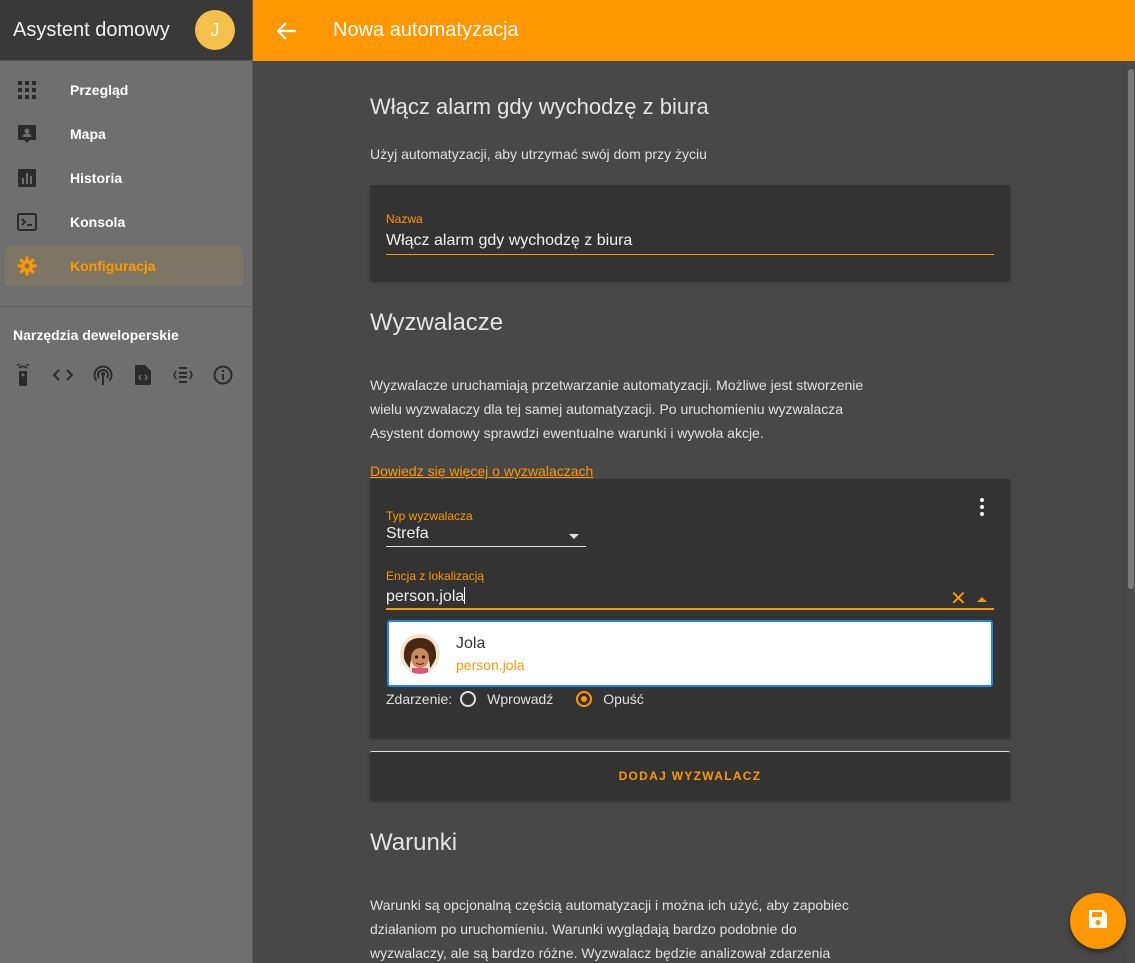 This screenshot has height=963, width=1135. What do you see at coordinates (414, 842) in the screenshot?
I see `conditions-heading: Warunki` at bounding box center [414, 842].